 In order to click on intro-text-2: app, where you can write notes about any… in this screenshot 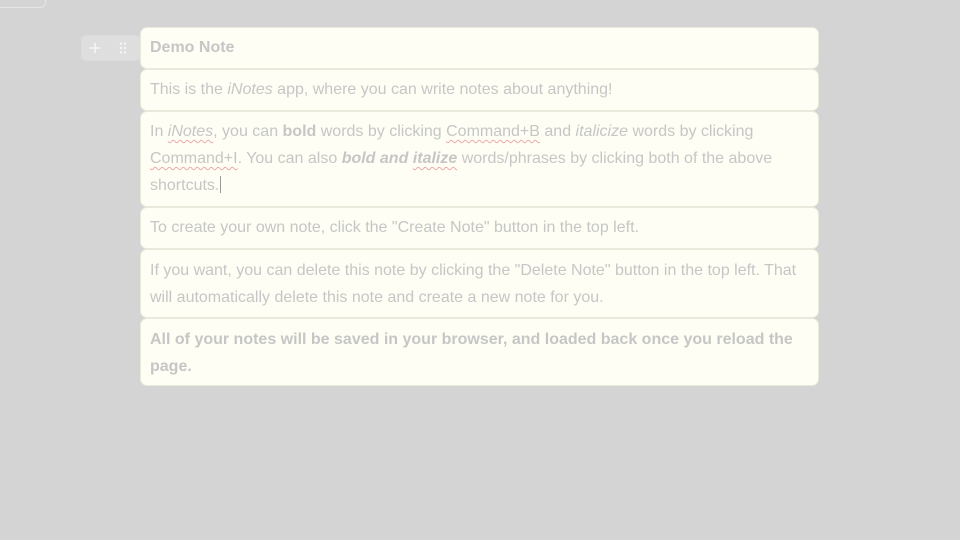, I will do `click(442, 89)`.